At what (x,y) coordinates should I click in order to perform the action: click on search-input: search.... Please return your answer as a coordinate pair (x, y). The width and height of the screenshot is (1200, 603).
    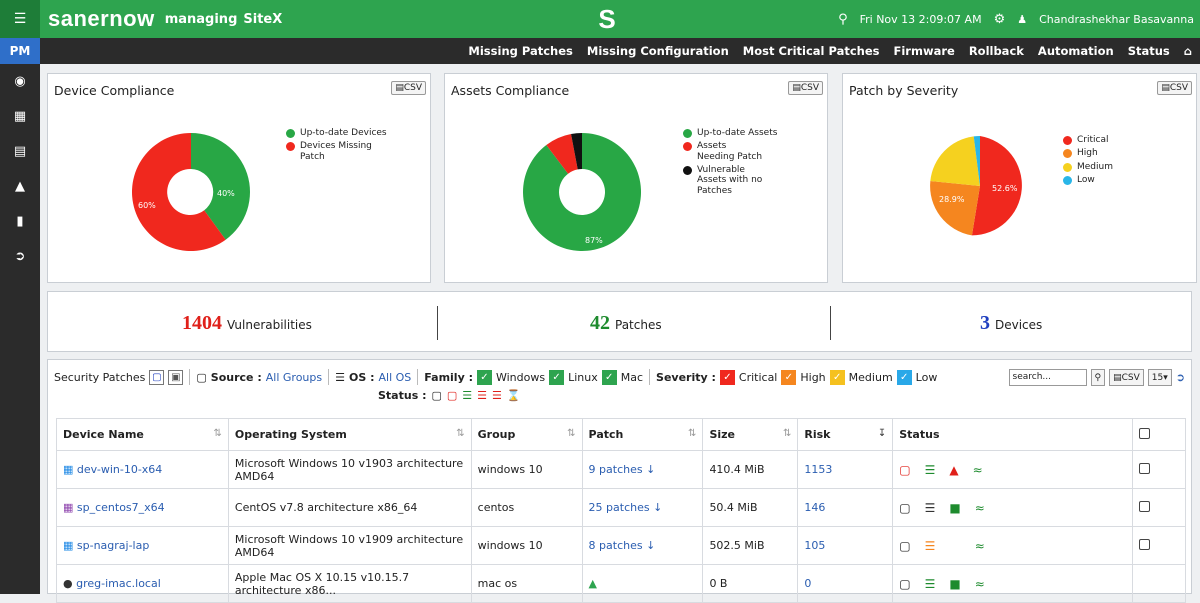
    Looking at the image, I should click on (1047, 377).